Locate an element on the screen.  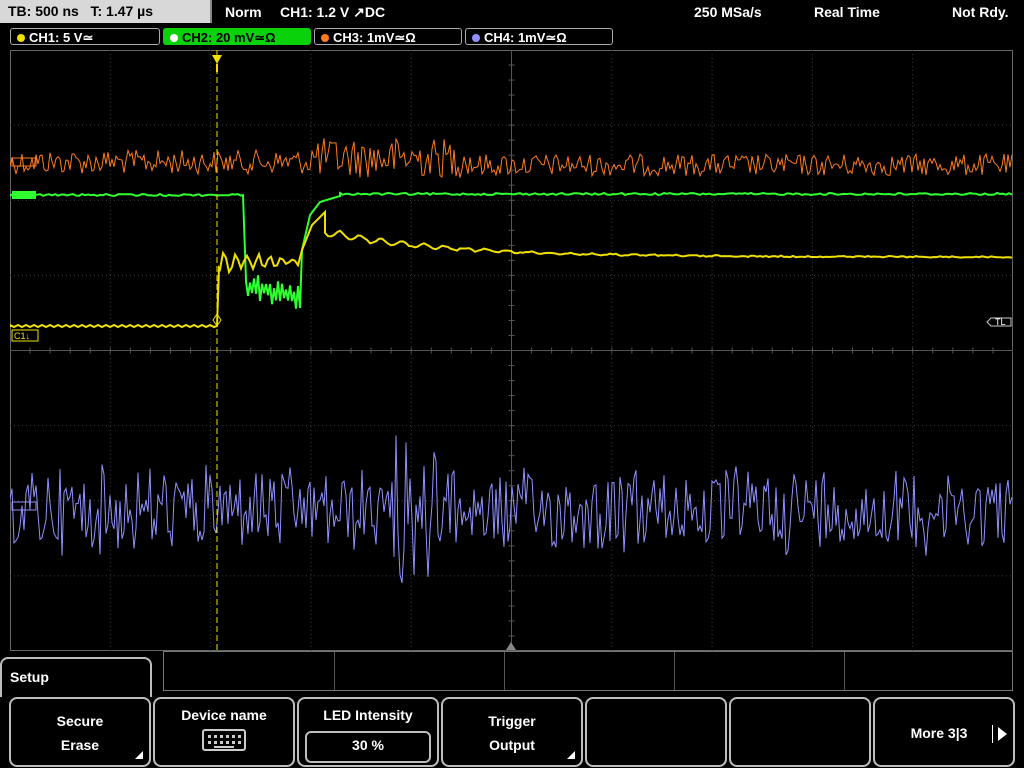
trigger-output-button: Trigger Output is located at coordinates (512, 732).